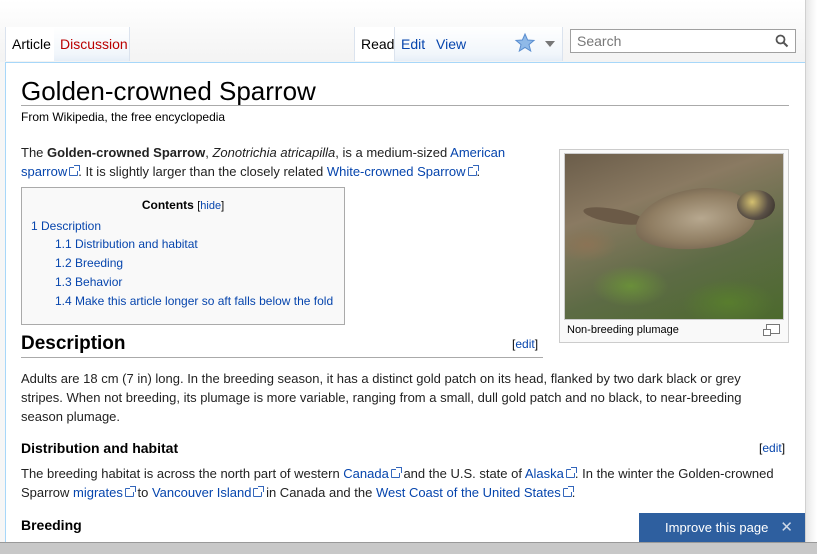 This screenshot has height=554, width=817. What do you see at coordinates (126, 244) in the screenshot?
I see `toc-item-distribution: 1.1 Distribution and habitat` at bounding box center [126, 244].